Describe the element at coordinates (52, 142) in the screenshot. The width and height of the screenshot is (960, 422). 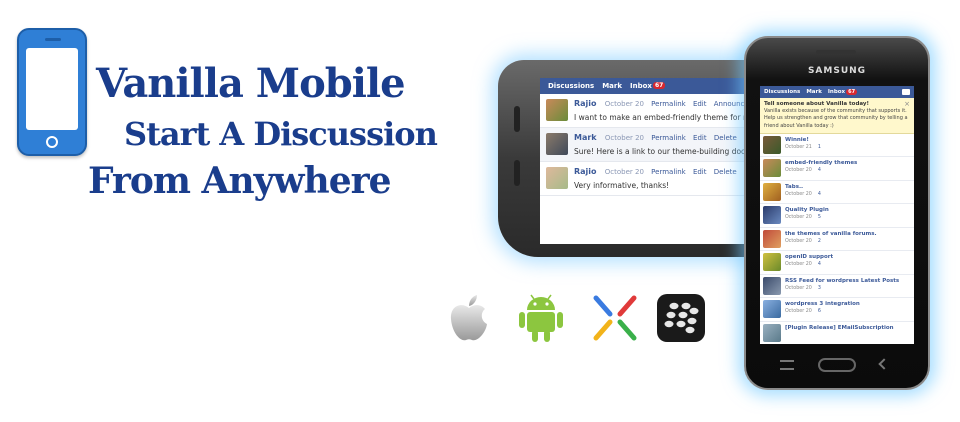
I see `phone-icon-home-button` at that location.